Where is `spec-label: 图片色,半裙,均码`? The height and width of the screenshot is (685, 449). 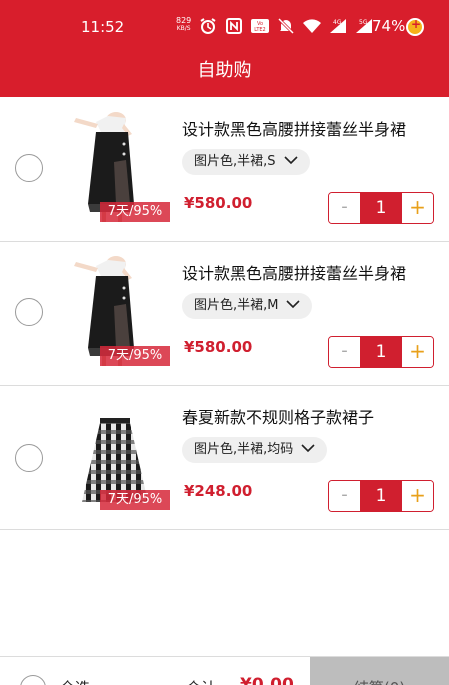
spec-label: 图片色,半裙,均码 is located at coordinates (244, 449).